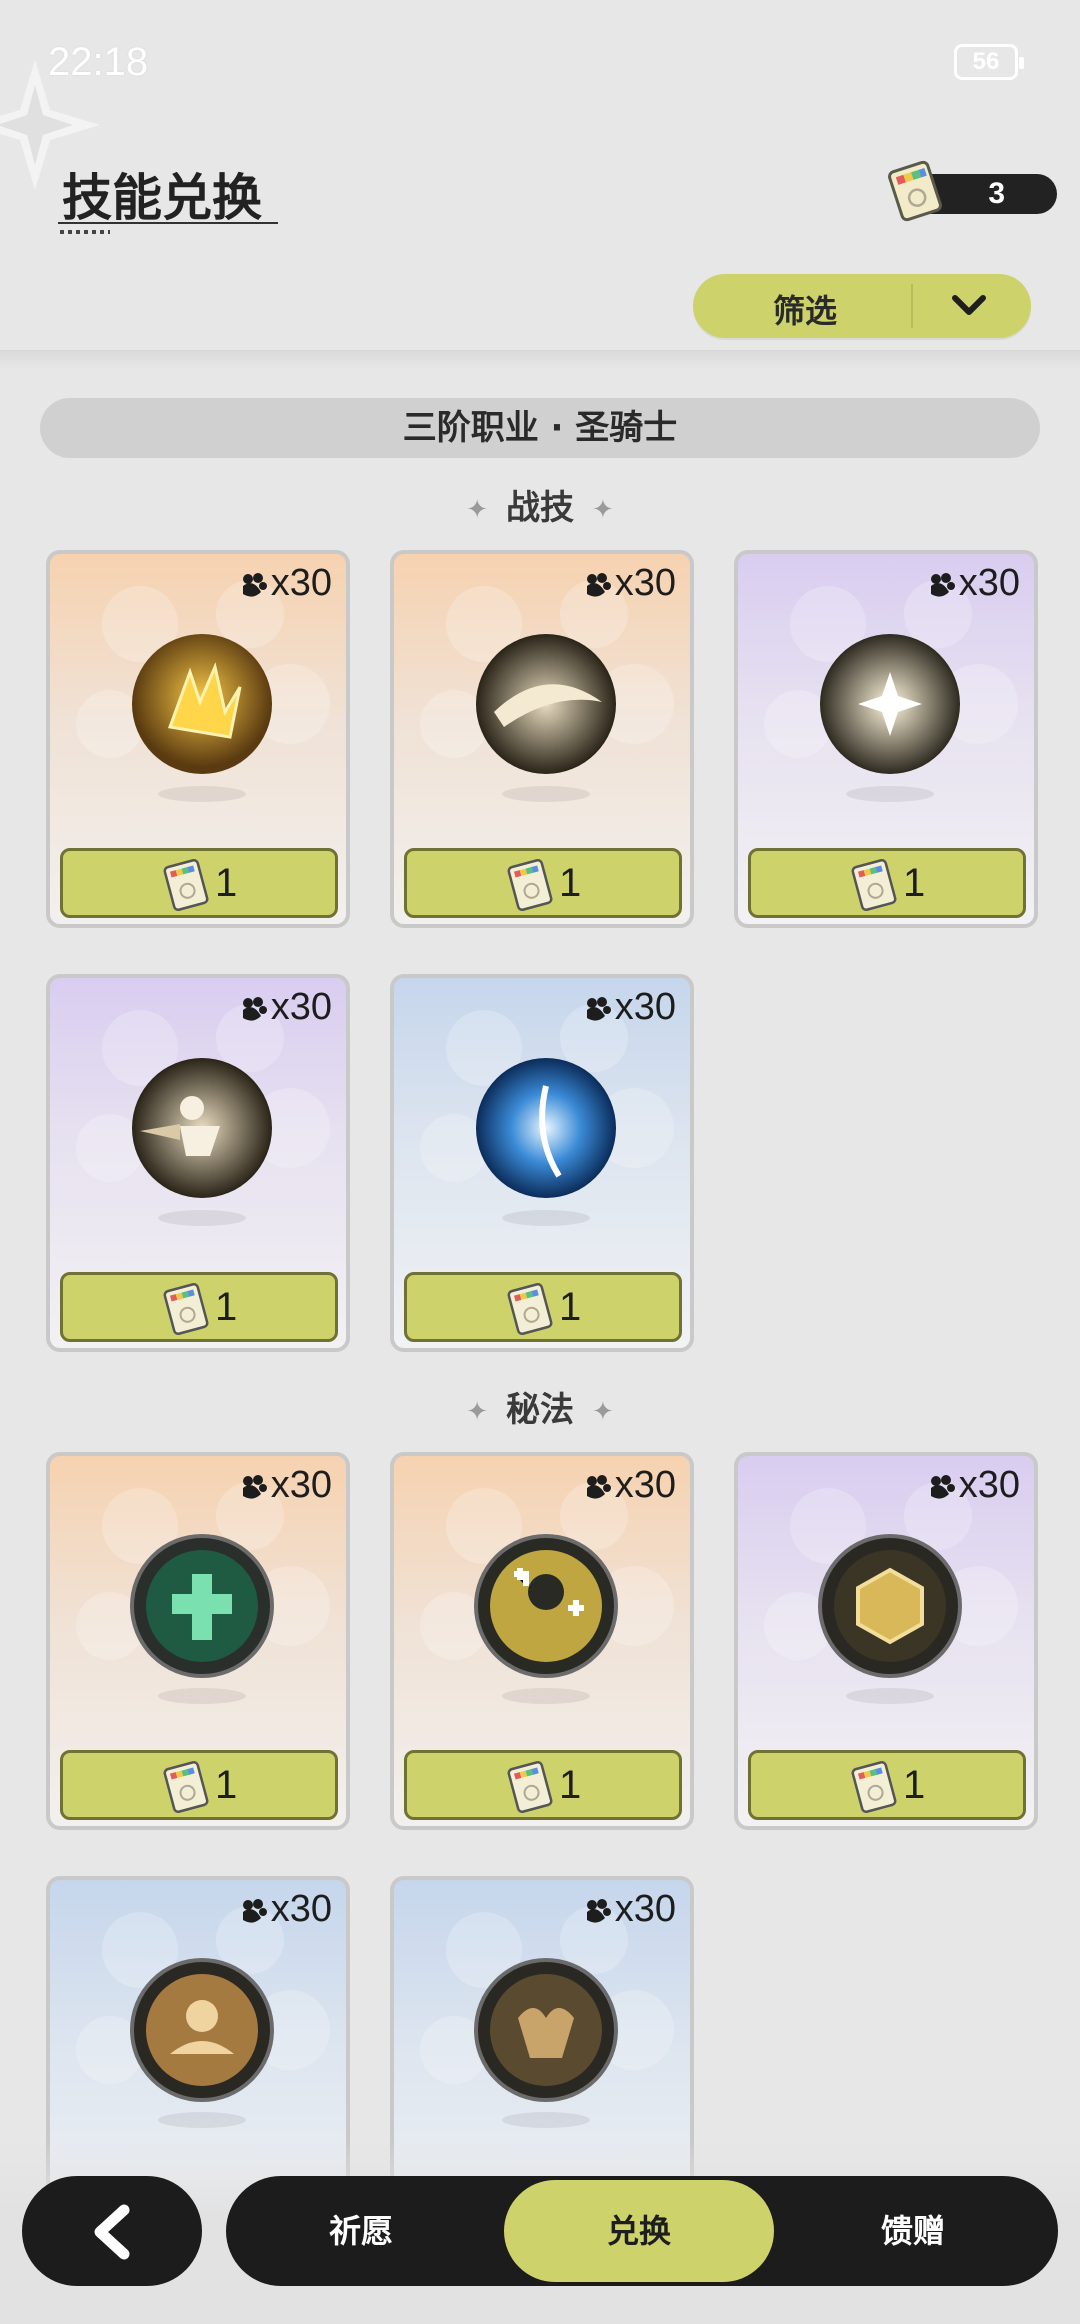 Image resolution: width=1080 pixels, height=2324 pixels. Describe the element at coordinates (540, 504) in the screenshot. I see `group-label-combat: ✦ 战技 ✦` at that location.